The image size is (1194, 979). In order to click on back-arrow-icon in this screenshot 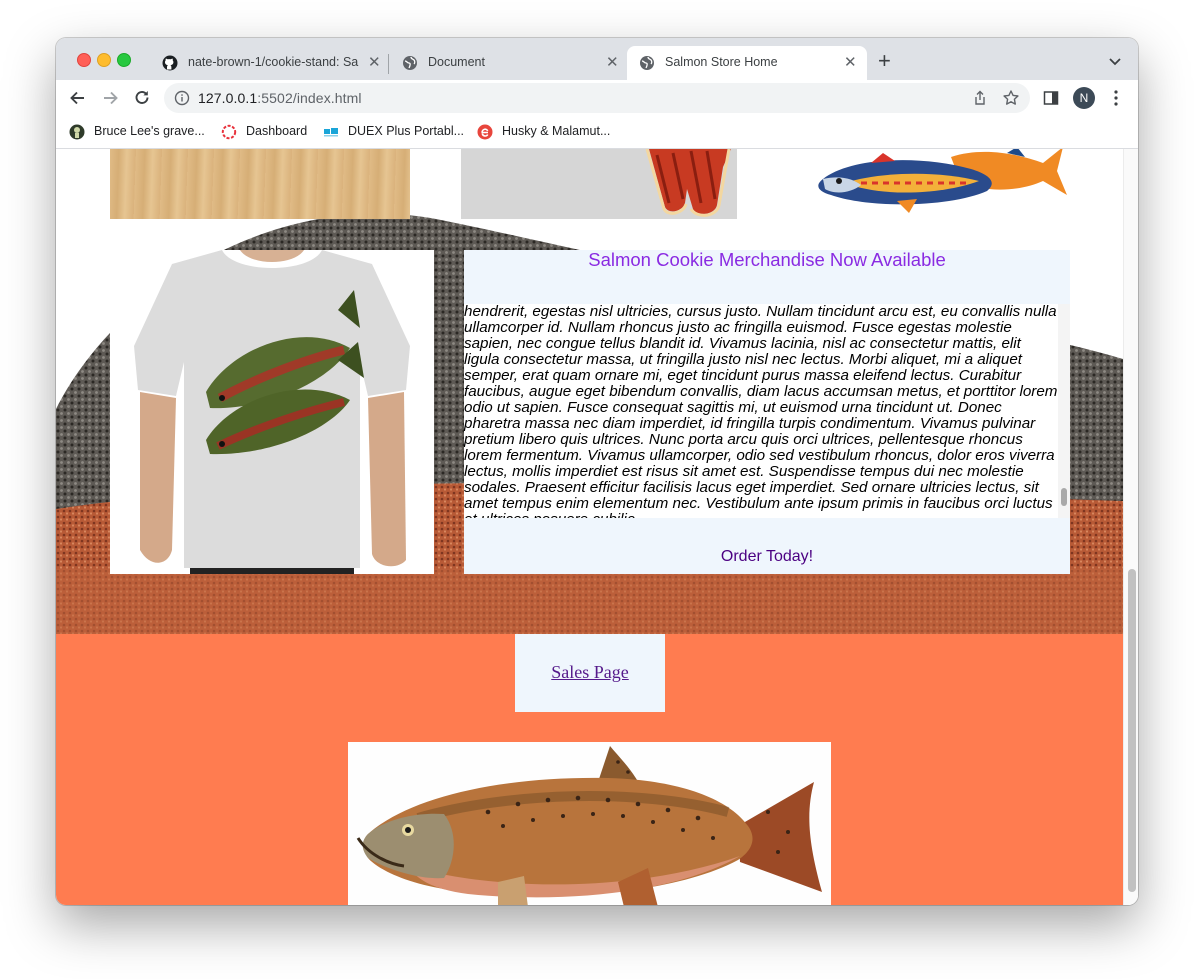, I will do `click(78, 98)`.